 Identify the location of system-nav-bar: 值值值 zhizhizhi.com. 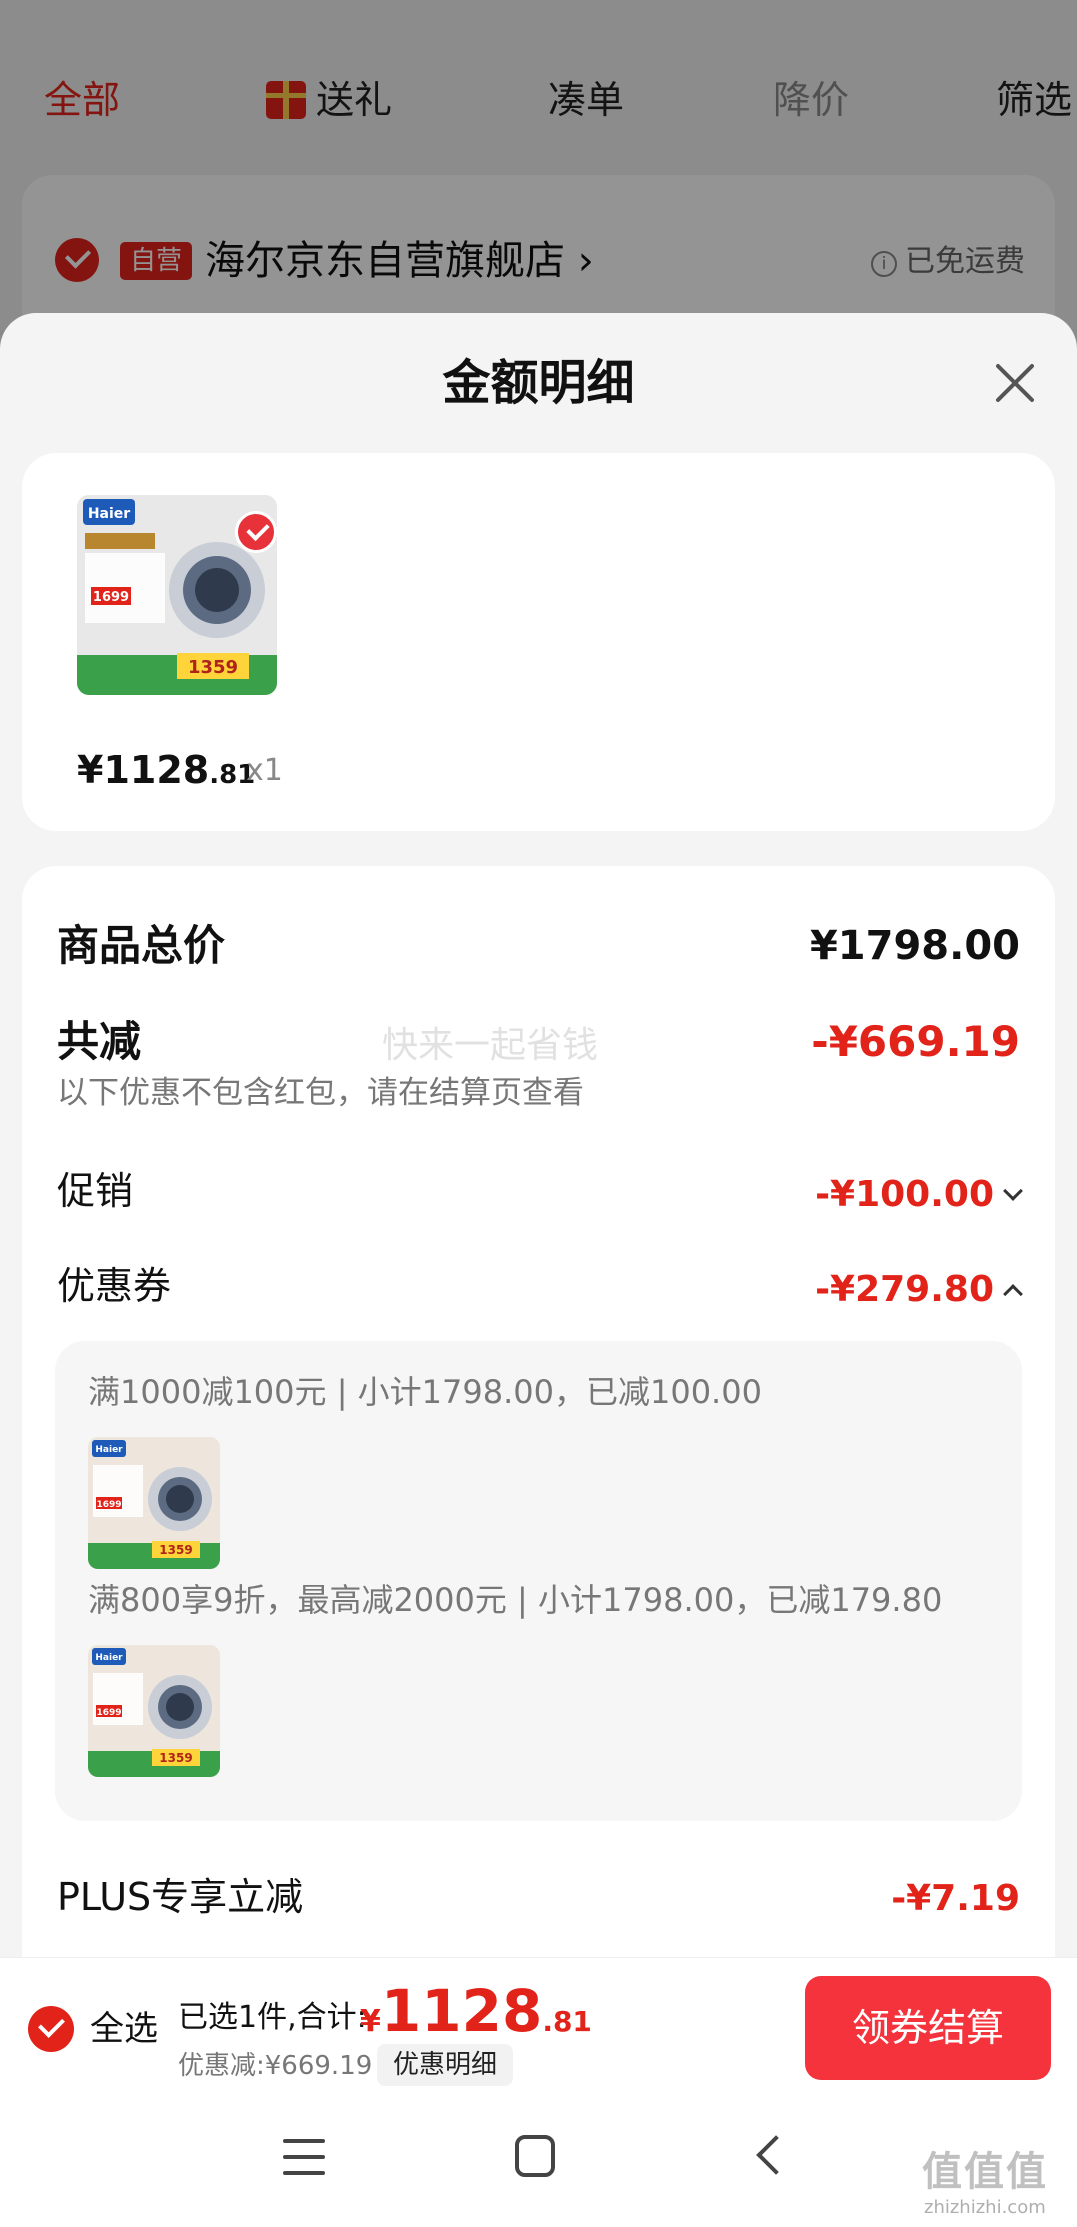
(538, 2162).